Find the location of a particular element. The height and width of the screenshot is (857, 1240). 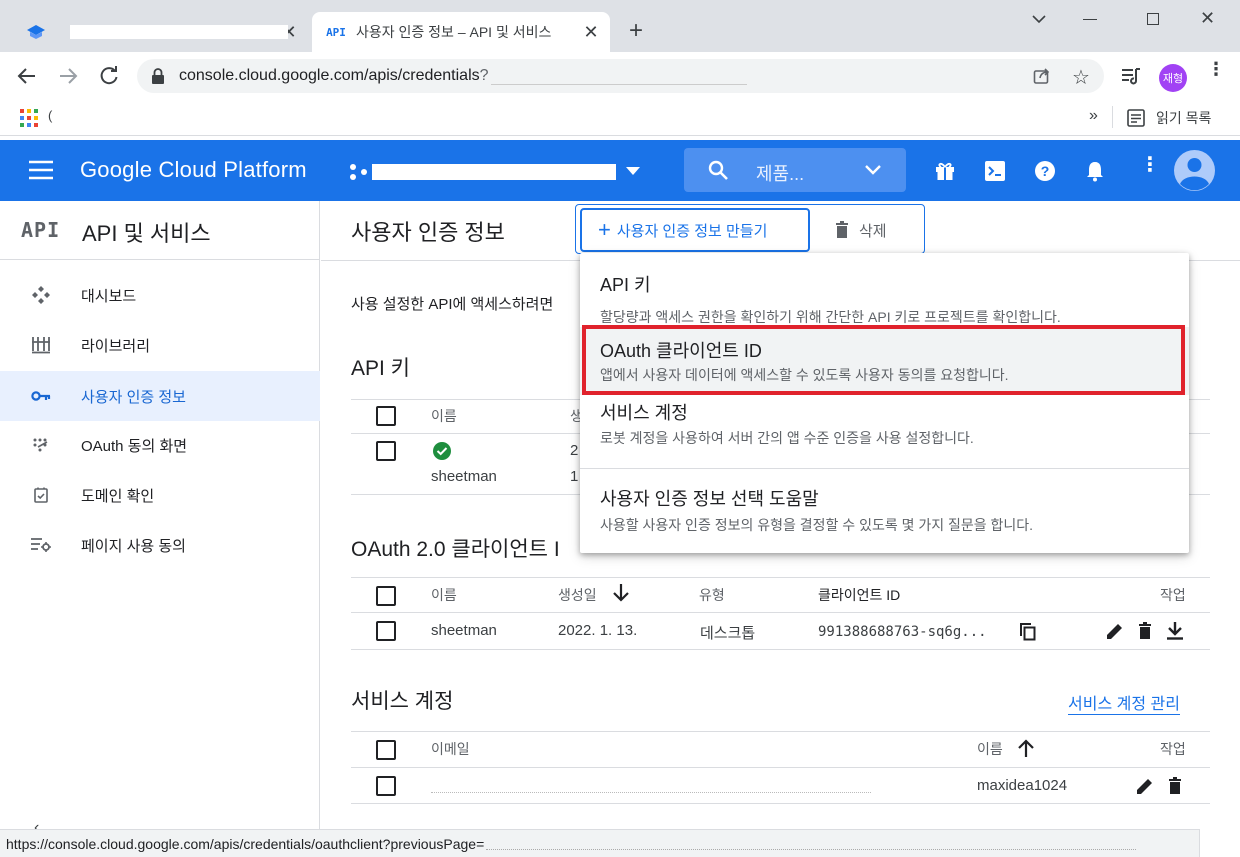

sort-arrow-up-icon is located at coordinates (1026, 748).